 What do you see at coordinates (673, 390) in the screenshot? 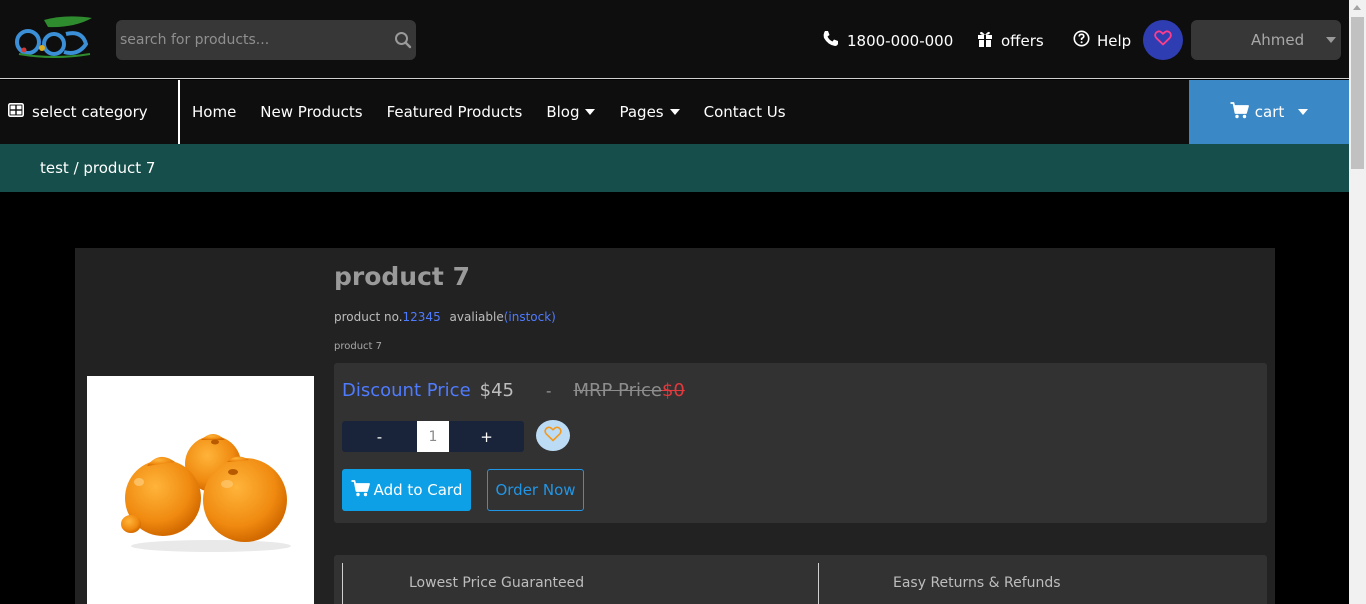
I see `mrp-price-value: $0` at bounding box center [673, 390].